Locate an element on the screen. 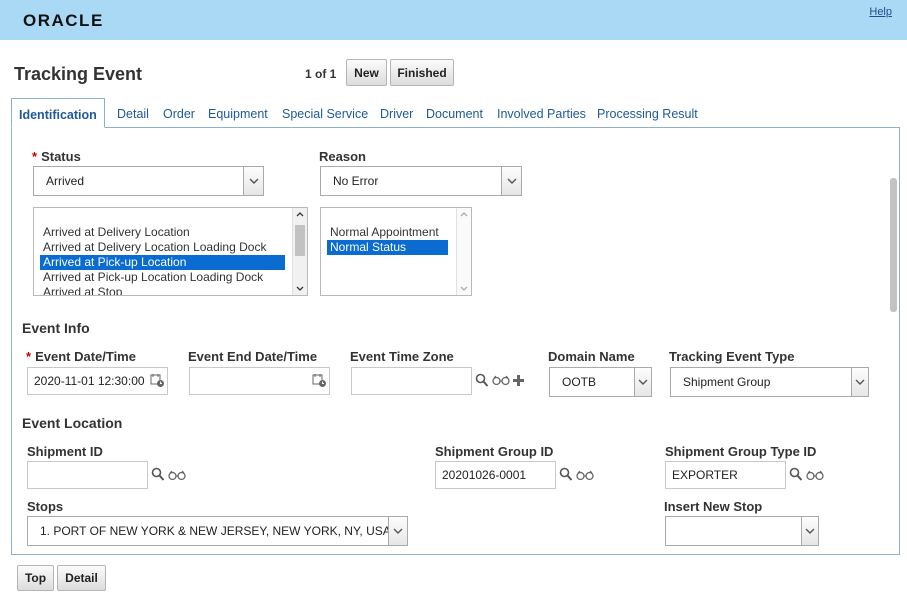  reason-select-value: No Error is located at coordinates (356, 181).